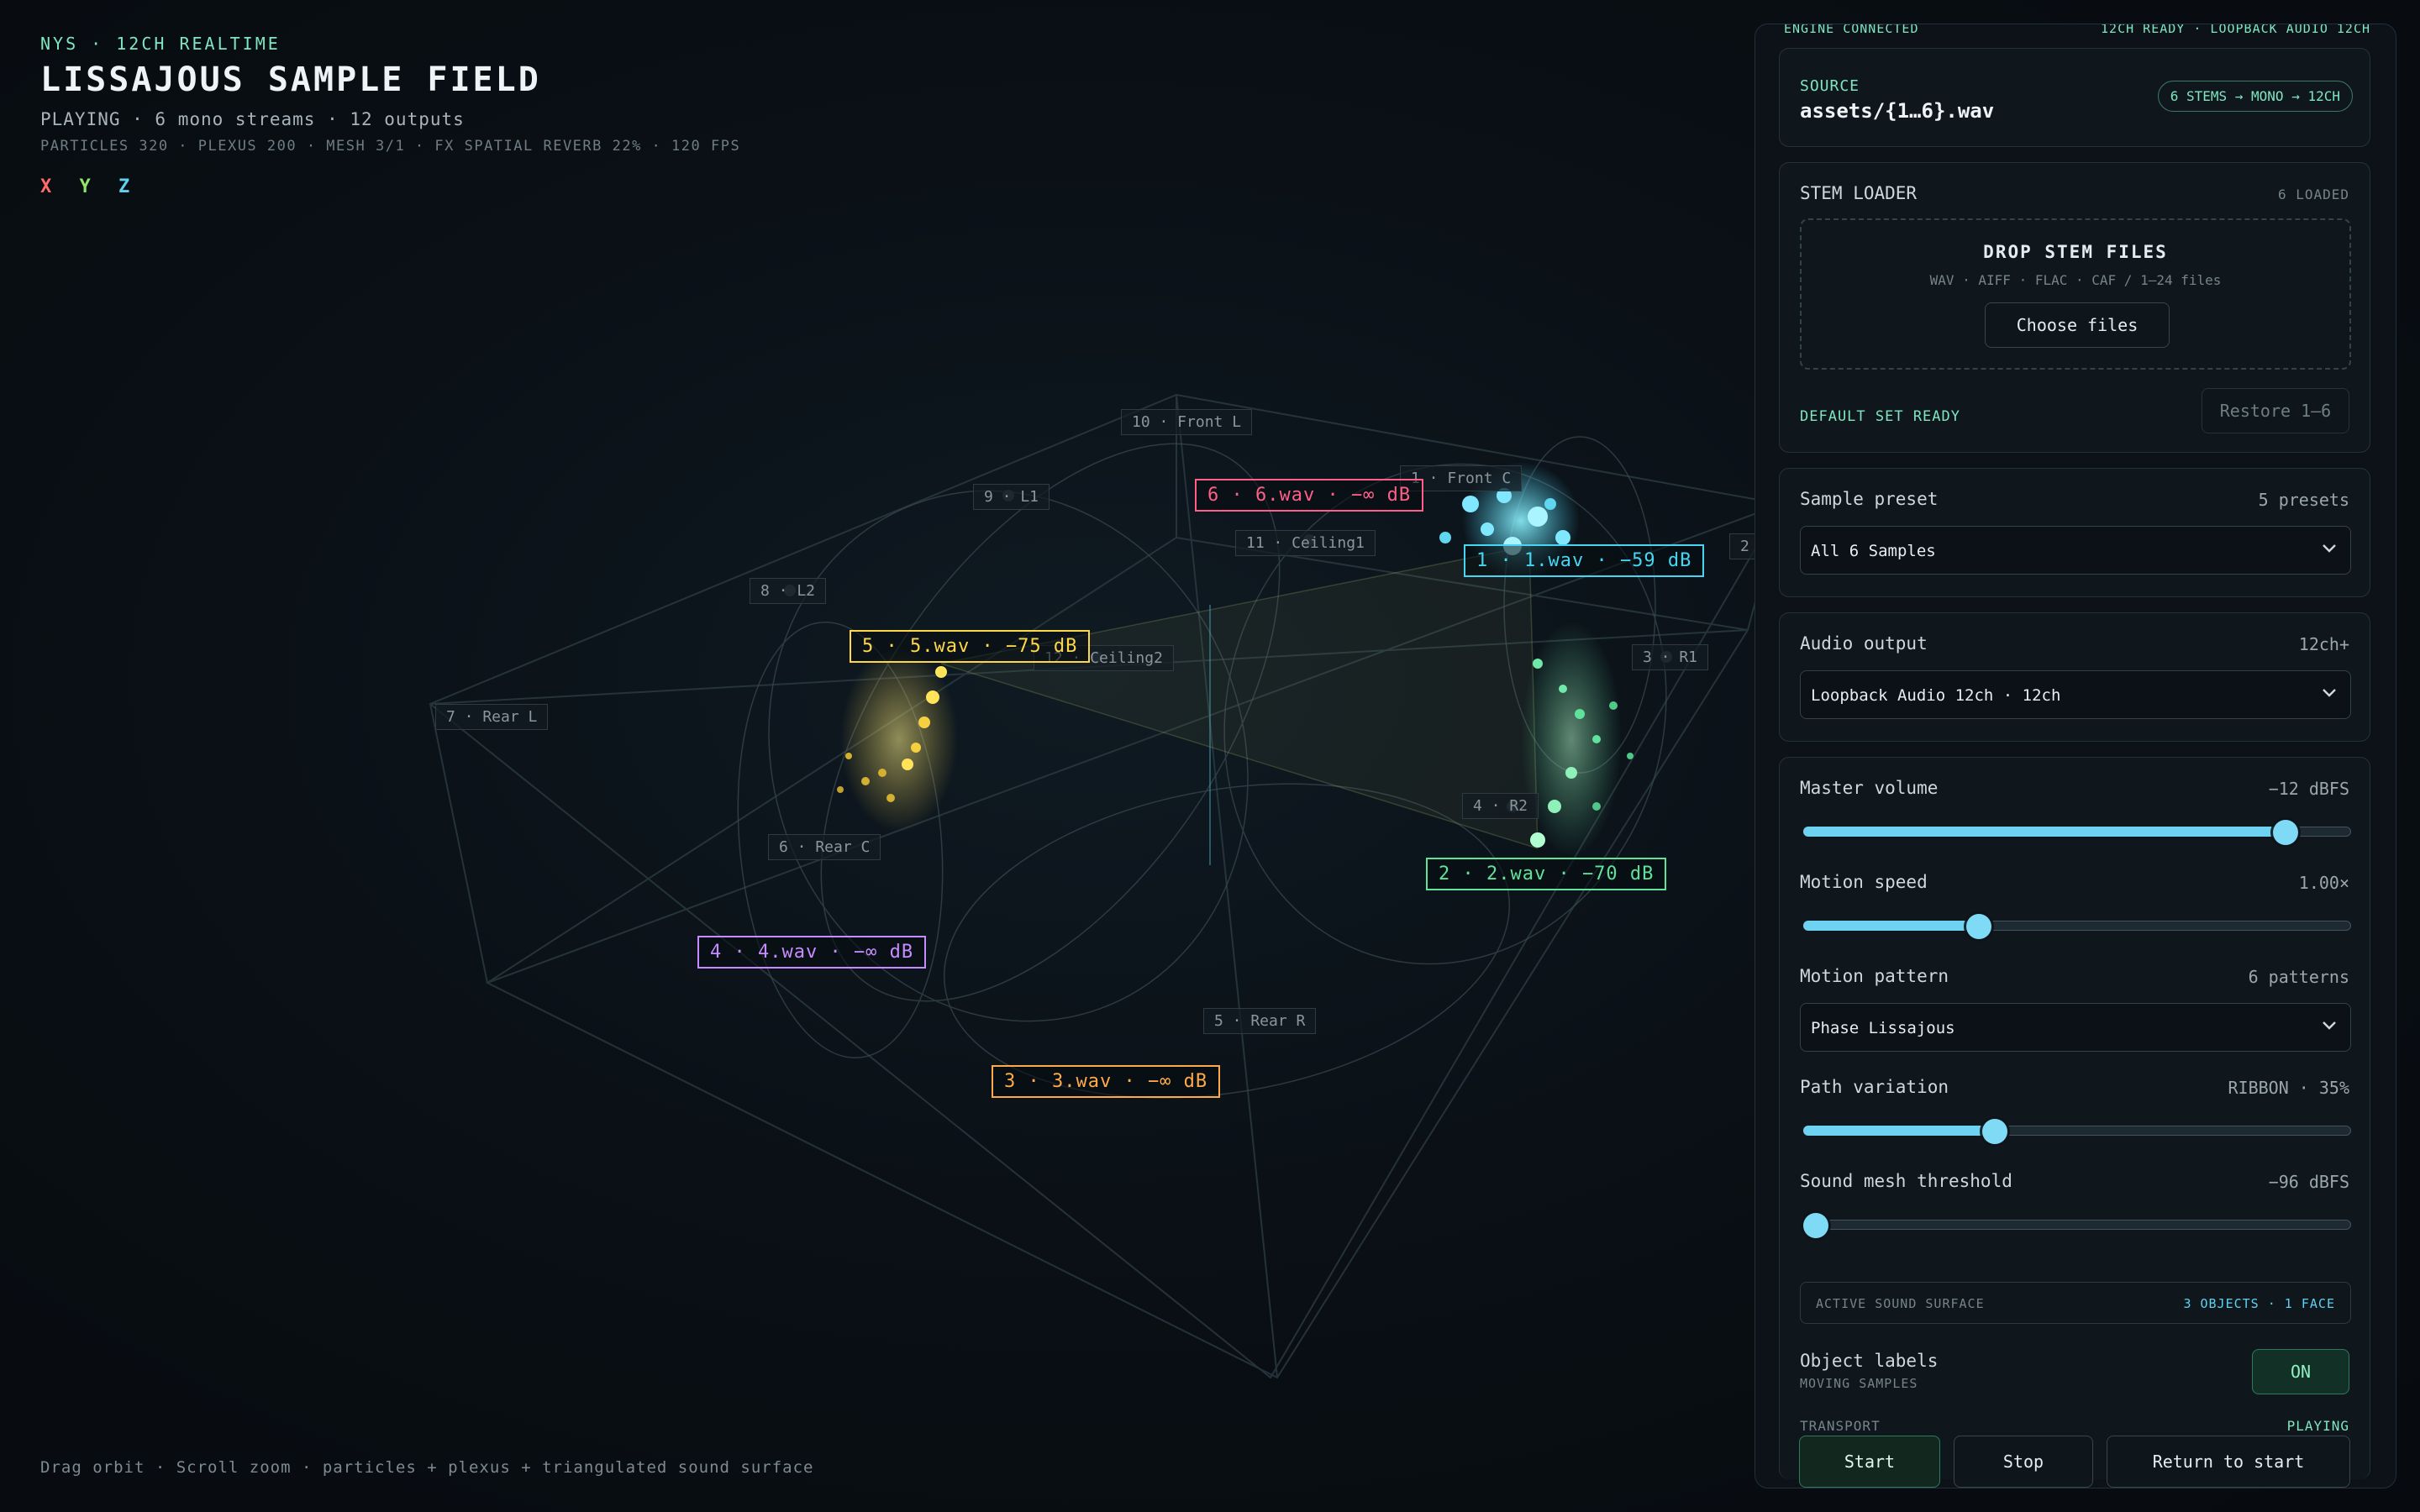 The height and width of the screenshot is (1512, 2420). I want to click on sound-surface, so click(1239, 697).